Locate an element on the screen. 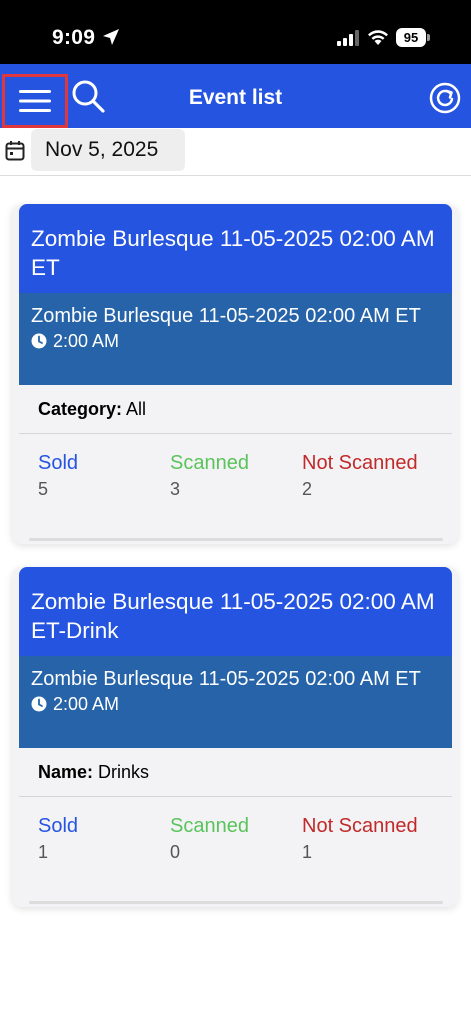 This screenshot has height=1024, width=471. meta-value: All is located at coordinates (136, 409).